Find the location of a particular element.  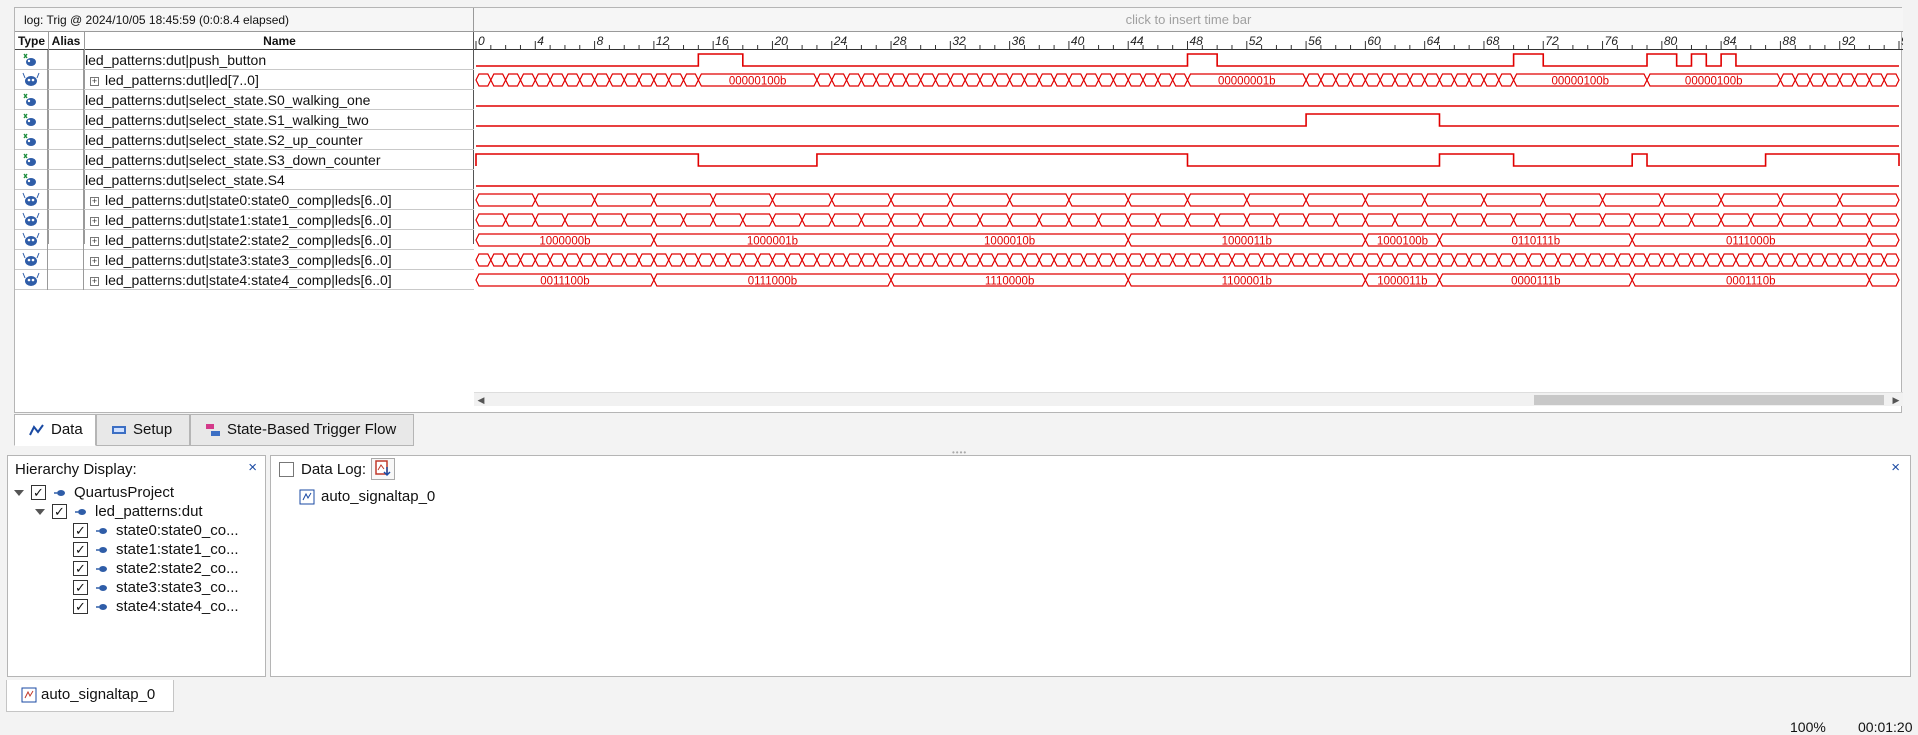

data-log-view-button is located at coordinates (383, 469).